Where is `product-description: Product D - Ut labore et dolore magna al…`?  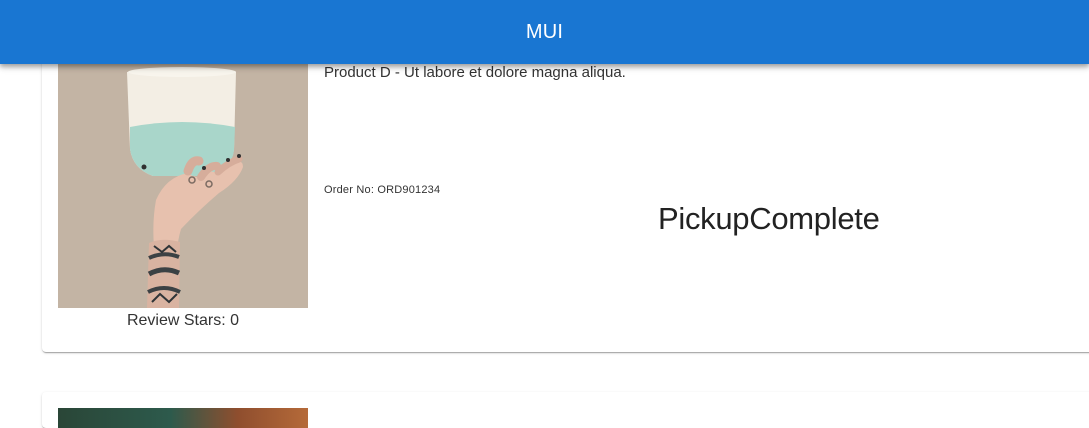
product-description: Product D - Ut labore et dolore magna al… is located at coordinates (475, 72).